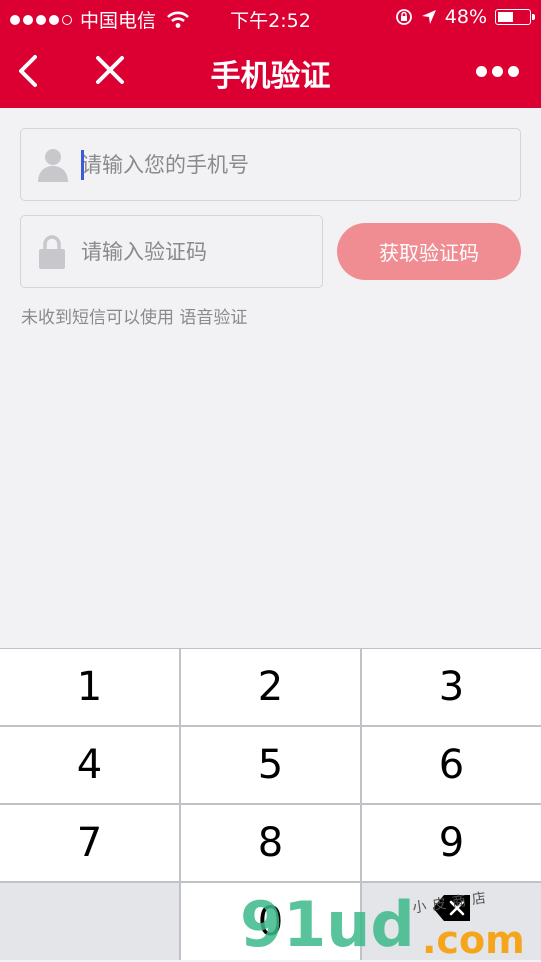  Describe the element at coordinates (82, 165) in the screenshot. I see `text-caret` at that location.